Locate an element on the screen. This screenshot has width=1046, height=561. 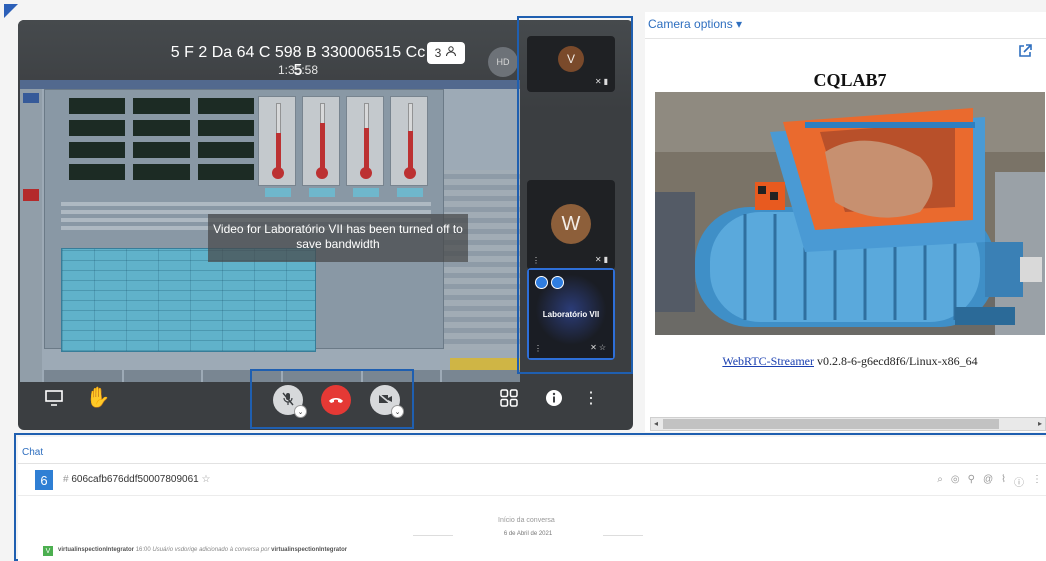
toggle-camera-button: ⌄ is located at coordinates (387, 401).